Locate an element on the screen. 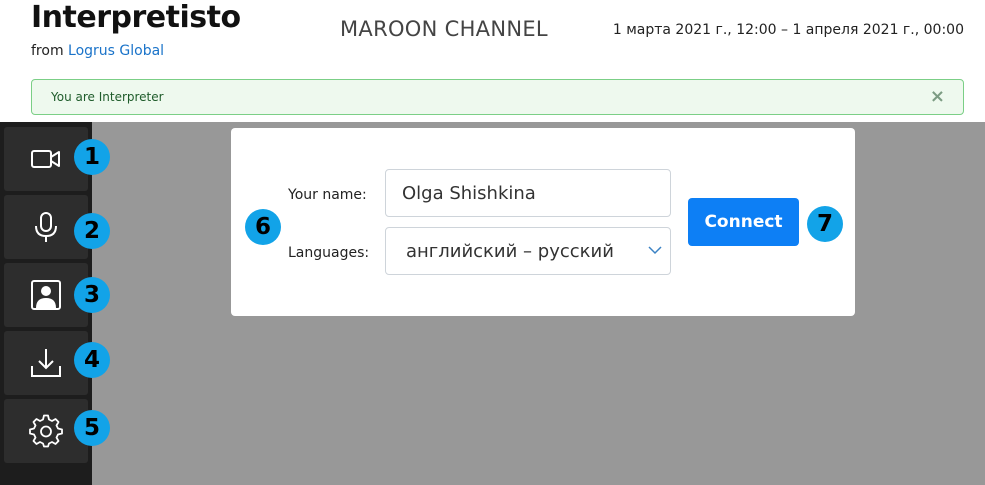 The width and height of the screenshot is (985, 485). download-icon is located at coordinates (46, 363).